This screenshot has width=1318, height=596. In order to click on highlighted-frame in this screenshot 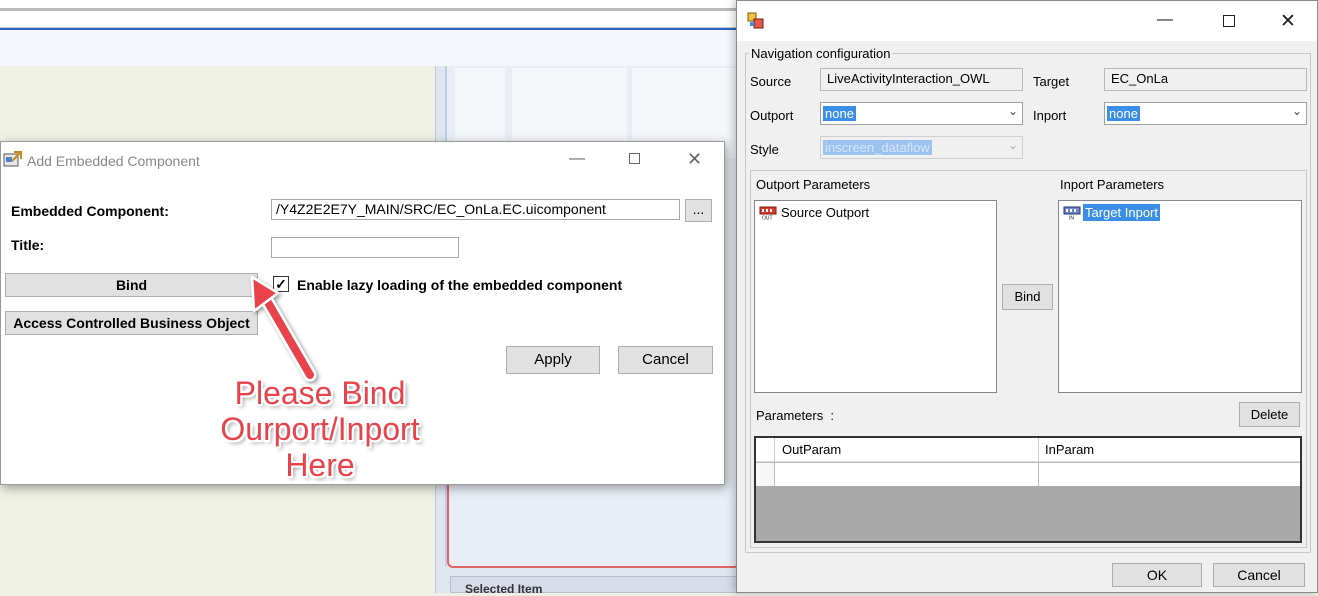, I will do `click(593, 524)`.